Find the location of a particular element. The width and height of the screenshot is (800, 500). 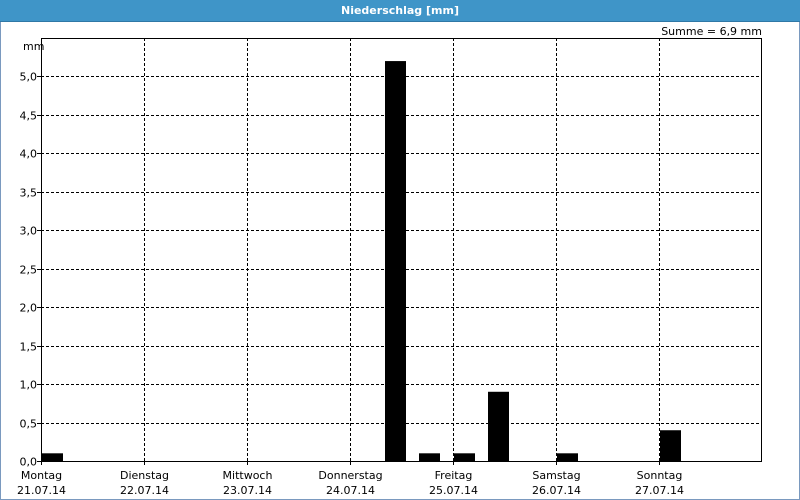

y-tick-label: 4,0 is located at coordinates (29, 154).